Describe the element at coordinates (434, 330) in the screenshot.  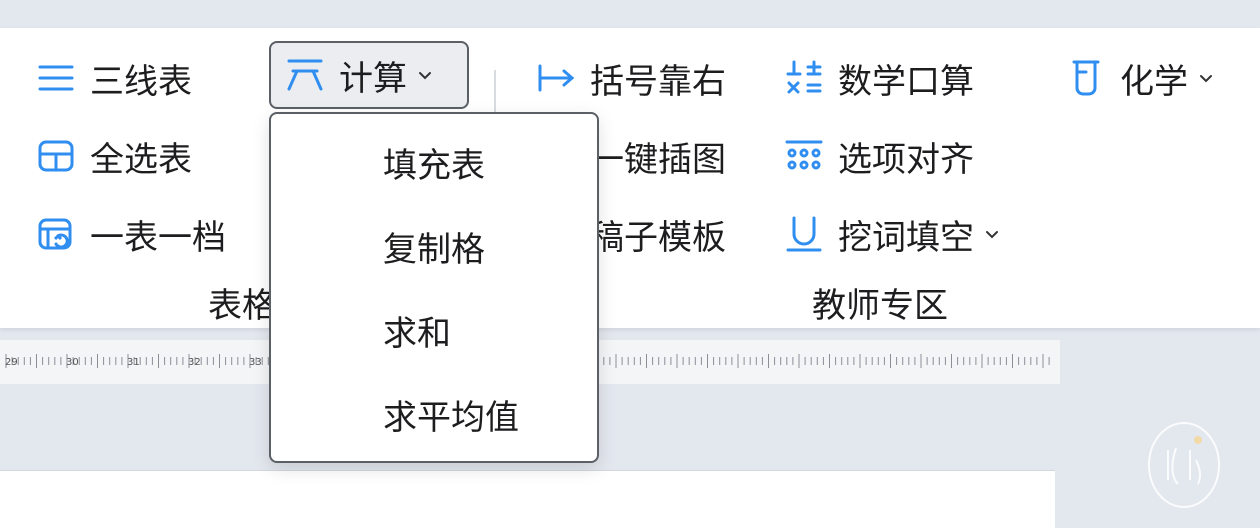
I see `menu-item-sum: 求和` at that location.